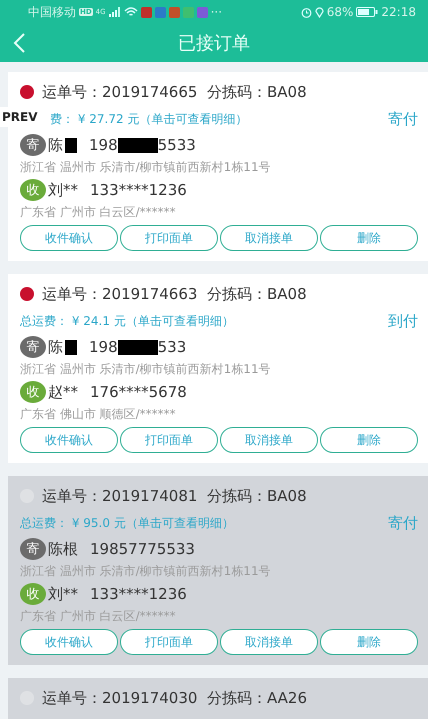 The image size is (428, 719). What do you see at coordinates (63, 392) in the screenshot?
I see `contact-name: 赵**` at bounding box center [63, 392].